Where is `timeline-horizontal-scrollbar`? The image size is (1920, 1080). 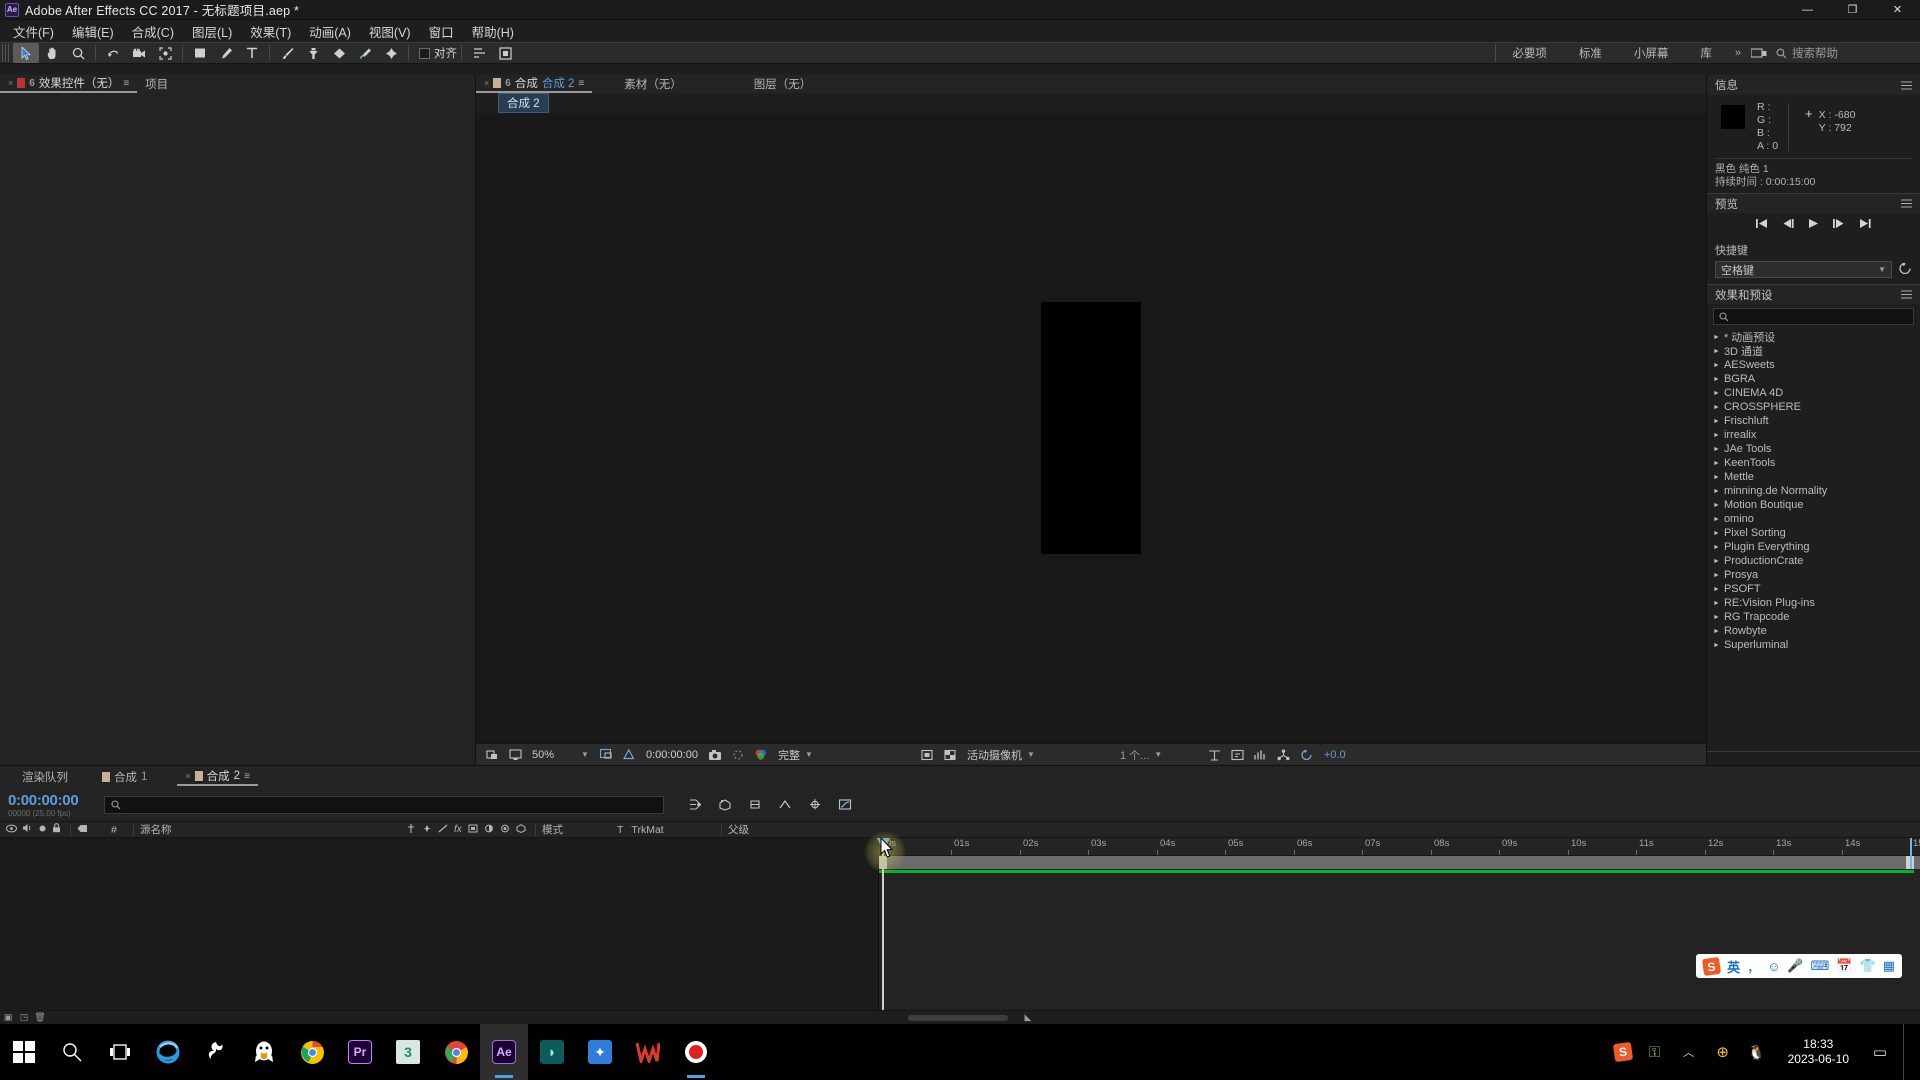
timeline-horizontal-scrollbar is located at coordinates (958, 1017).